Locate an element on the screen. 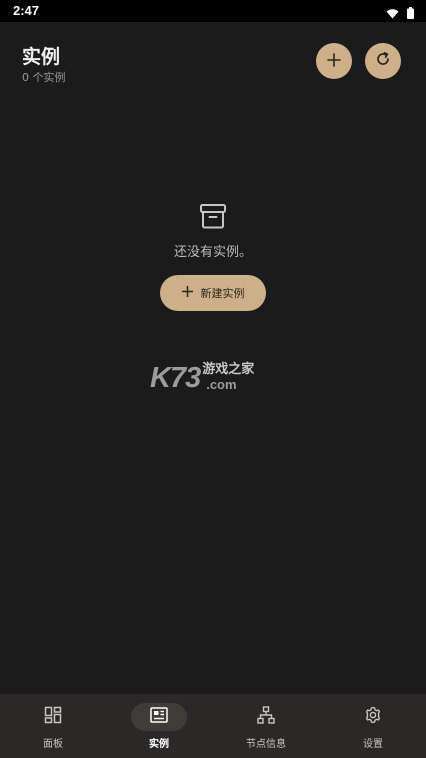 Image resolution: width=426 pixels, height=758 pixels. new-instance-label: 新建实例 is located at coordinates (222, 293).